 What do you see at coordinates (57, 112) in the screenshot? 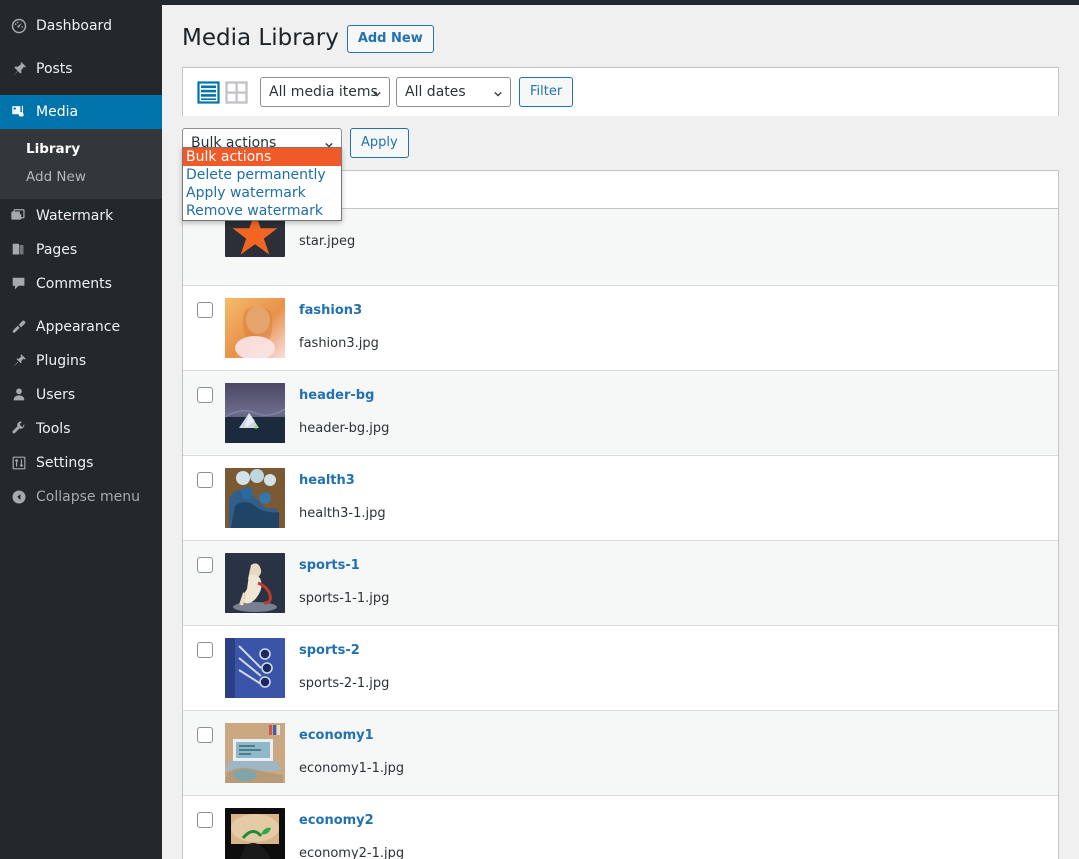
I see `sidebar-item-label: Media` at bounding box center [57, 112].